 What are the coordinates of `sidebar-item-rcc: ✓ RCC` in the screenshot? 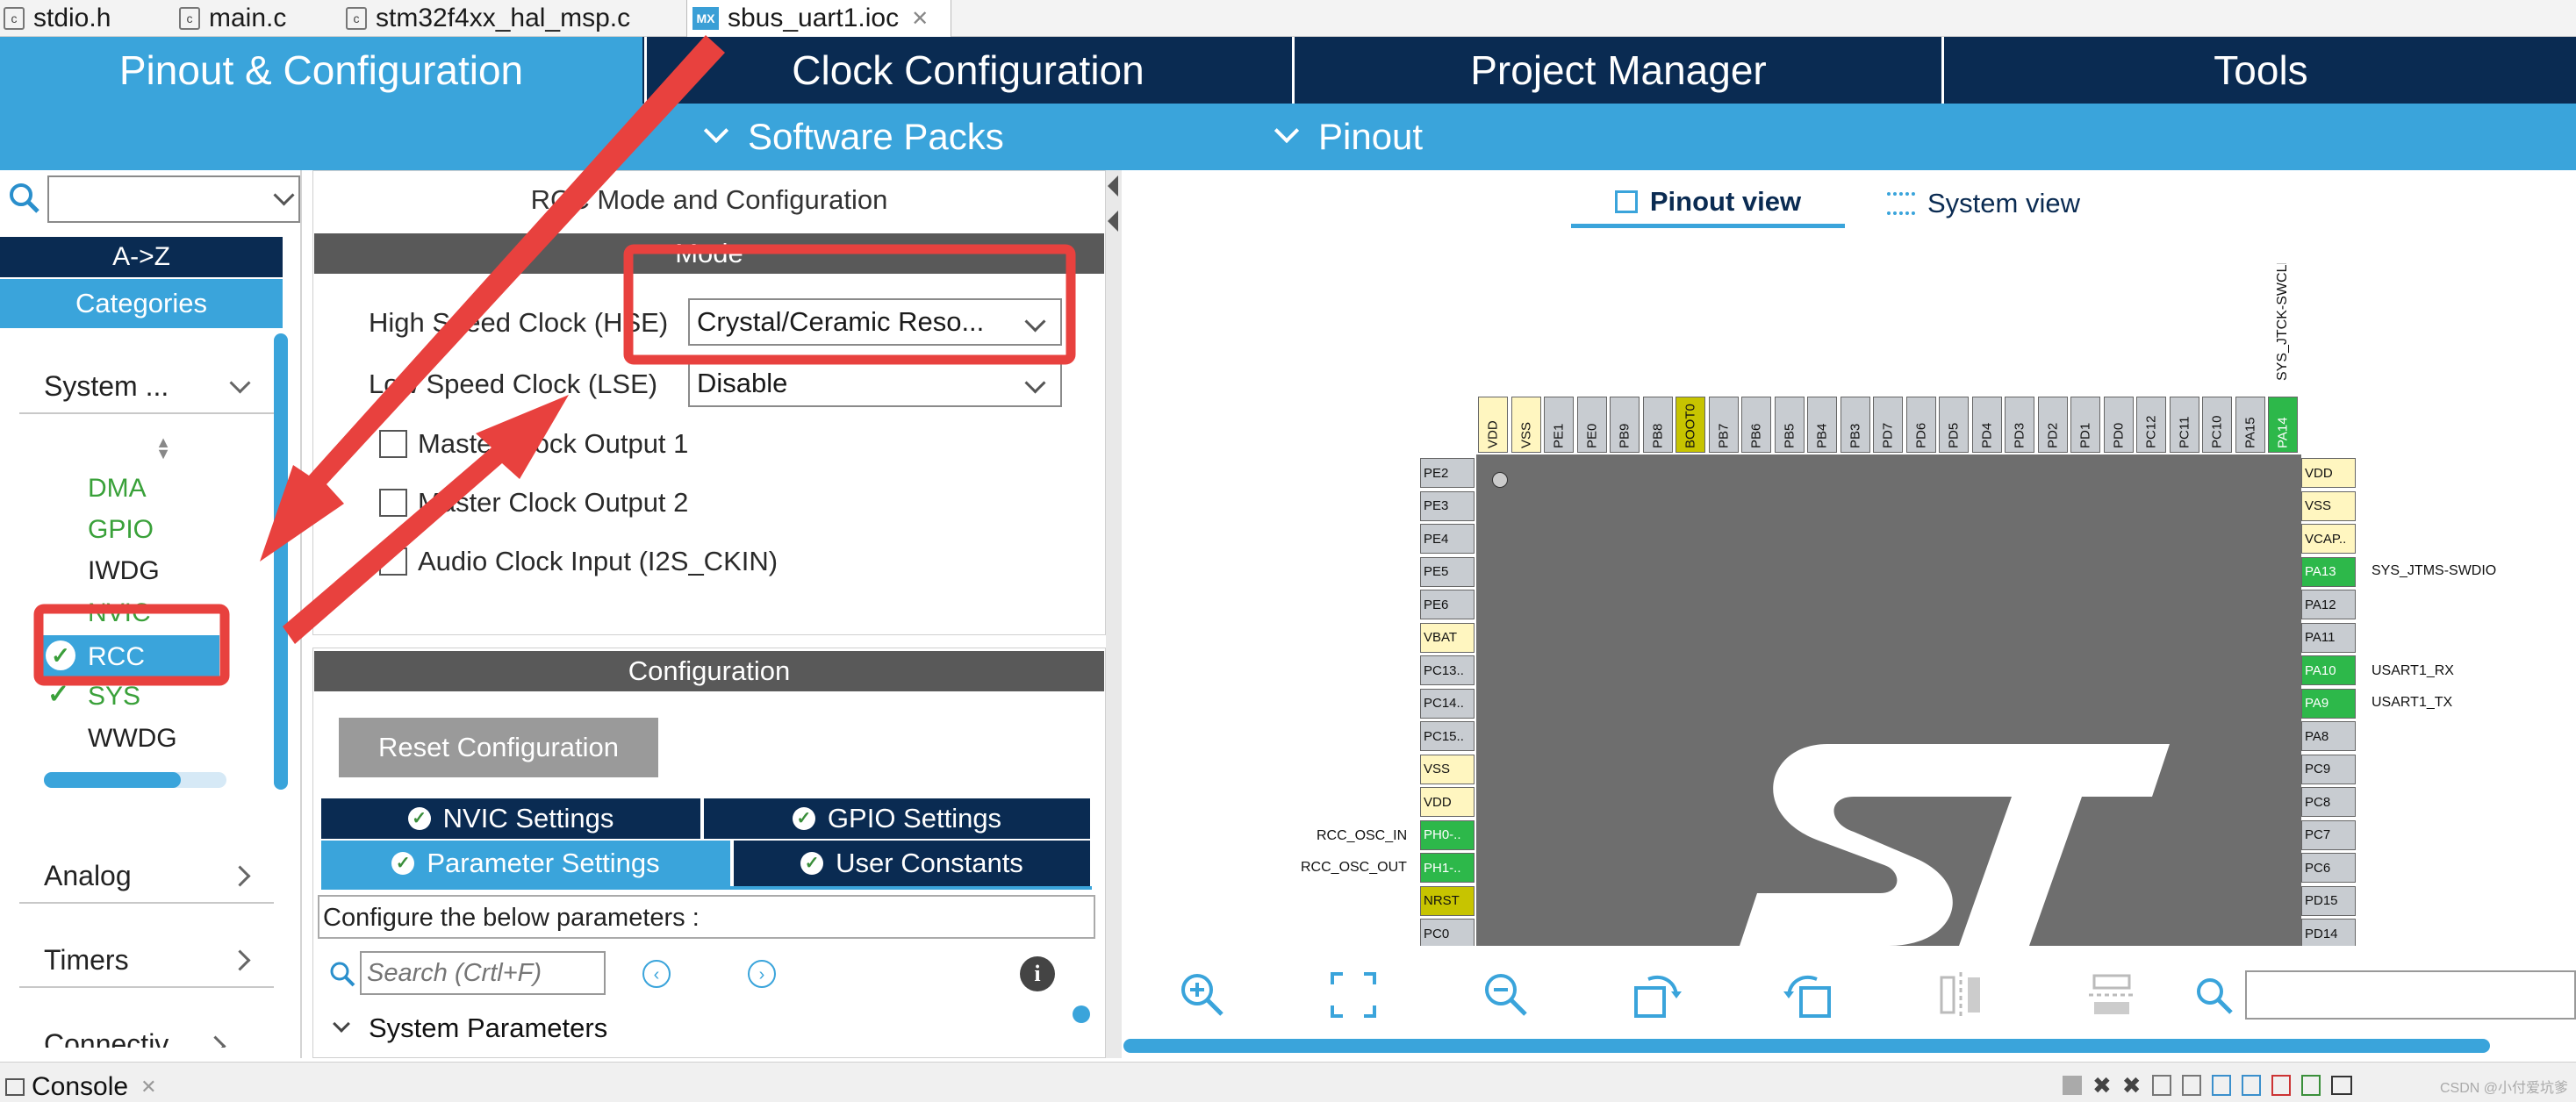 It's located at (130, 656).